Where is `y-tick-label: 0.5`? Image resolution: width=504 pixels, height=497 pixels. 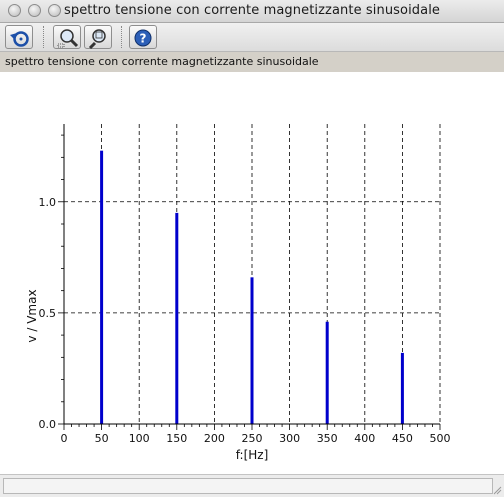
y-tick-label: 0.5 is located at coordinates (48, 313).